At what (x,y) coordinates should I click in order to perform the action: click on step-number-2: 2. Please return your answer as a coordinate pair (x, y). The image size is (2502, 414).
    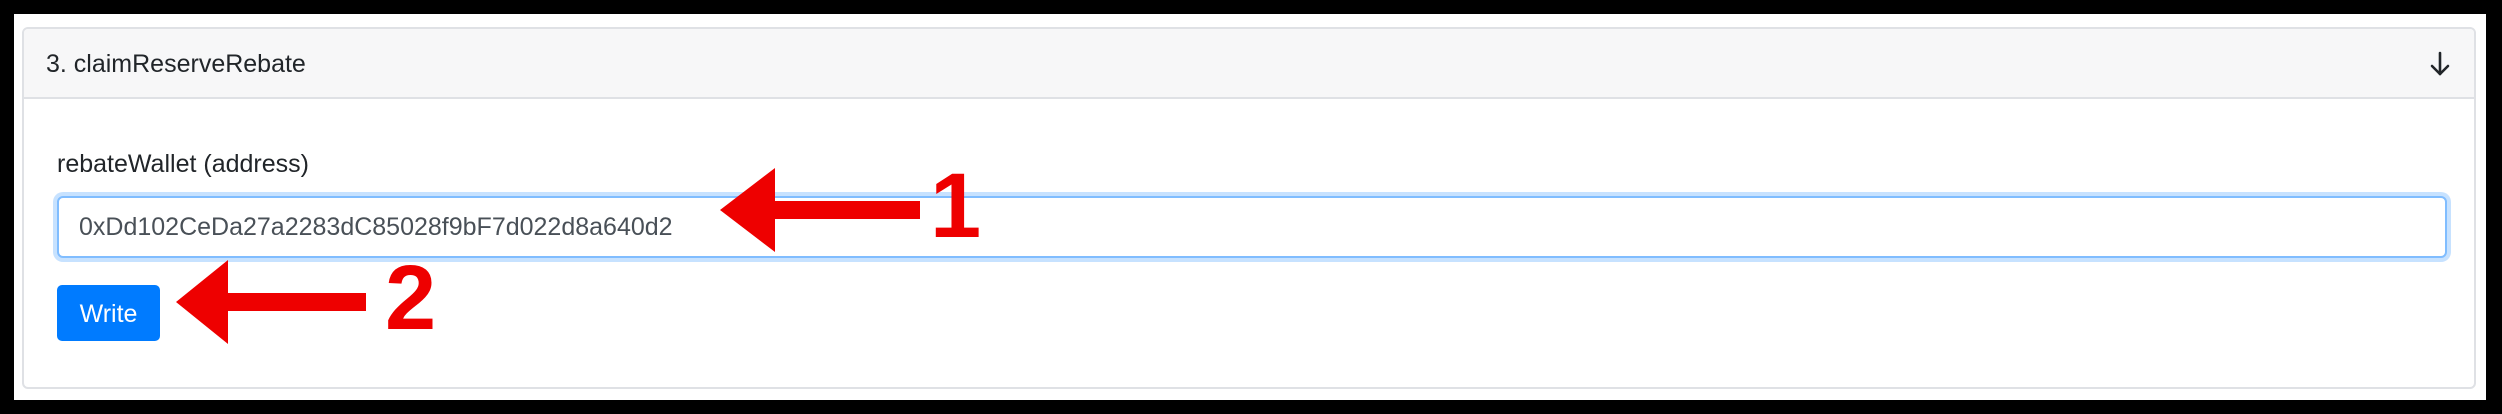
    Looking at the image, I should click on (411, 298).